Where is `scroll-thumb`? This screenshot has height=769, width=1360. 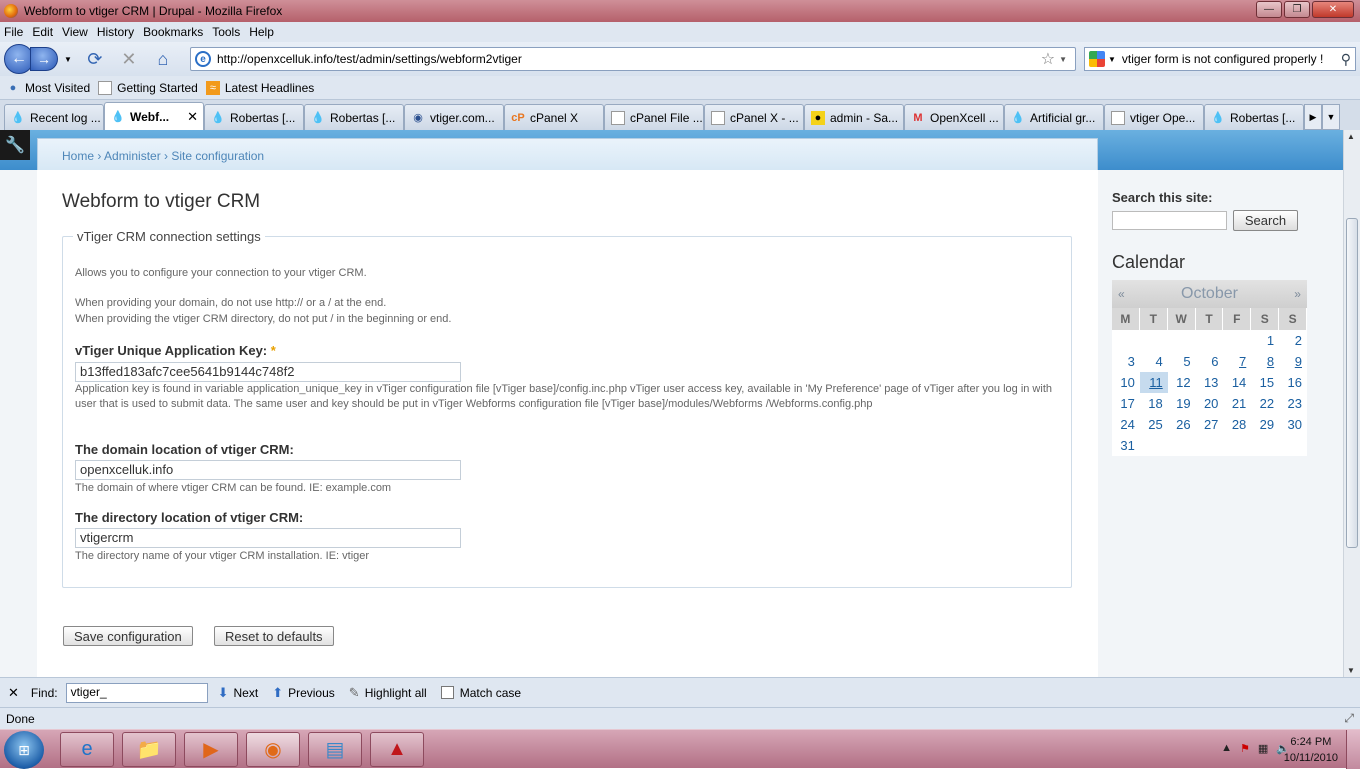 scroll-thumb is located at coordinates (1352, 383).